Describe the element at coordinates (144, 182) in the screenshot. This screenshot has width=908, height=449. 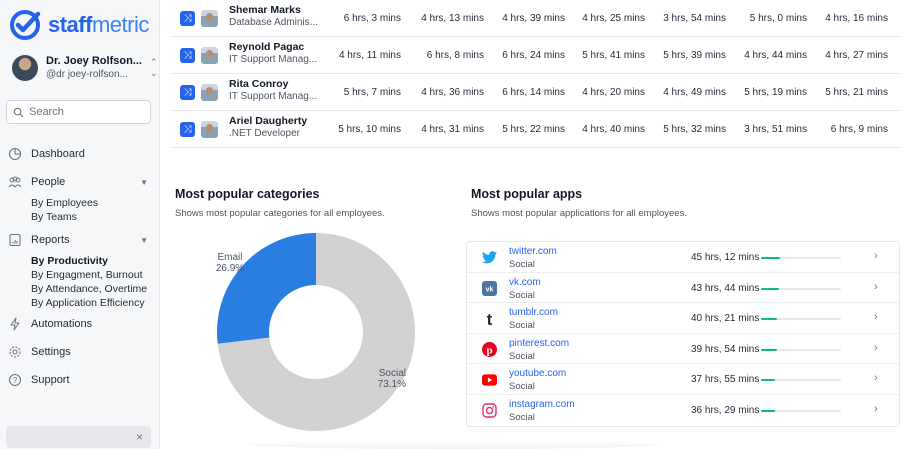
I see `caret-down-icon: ▼` at that location.